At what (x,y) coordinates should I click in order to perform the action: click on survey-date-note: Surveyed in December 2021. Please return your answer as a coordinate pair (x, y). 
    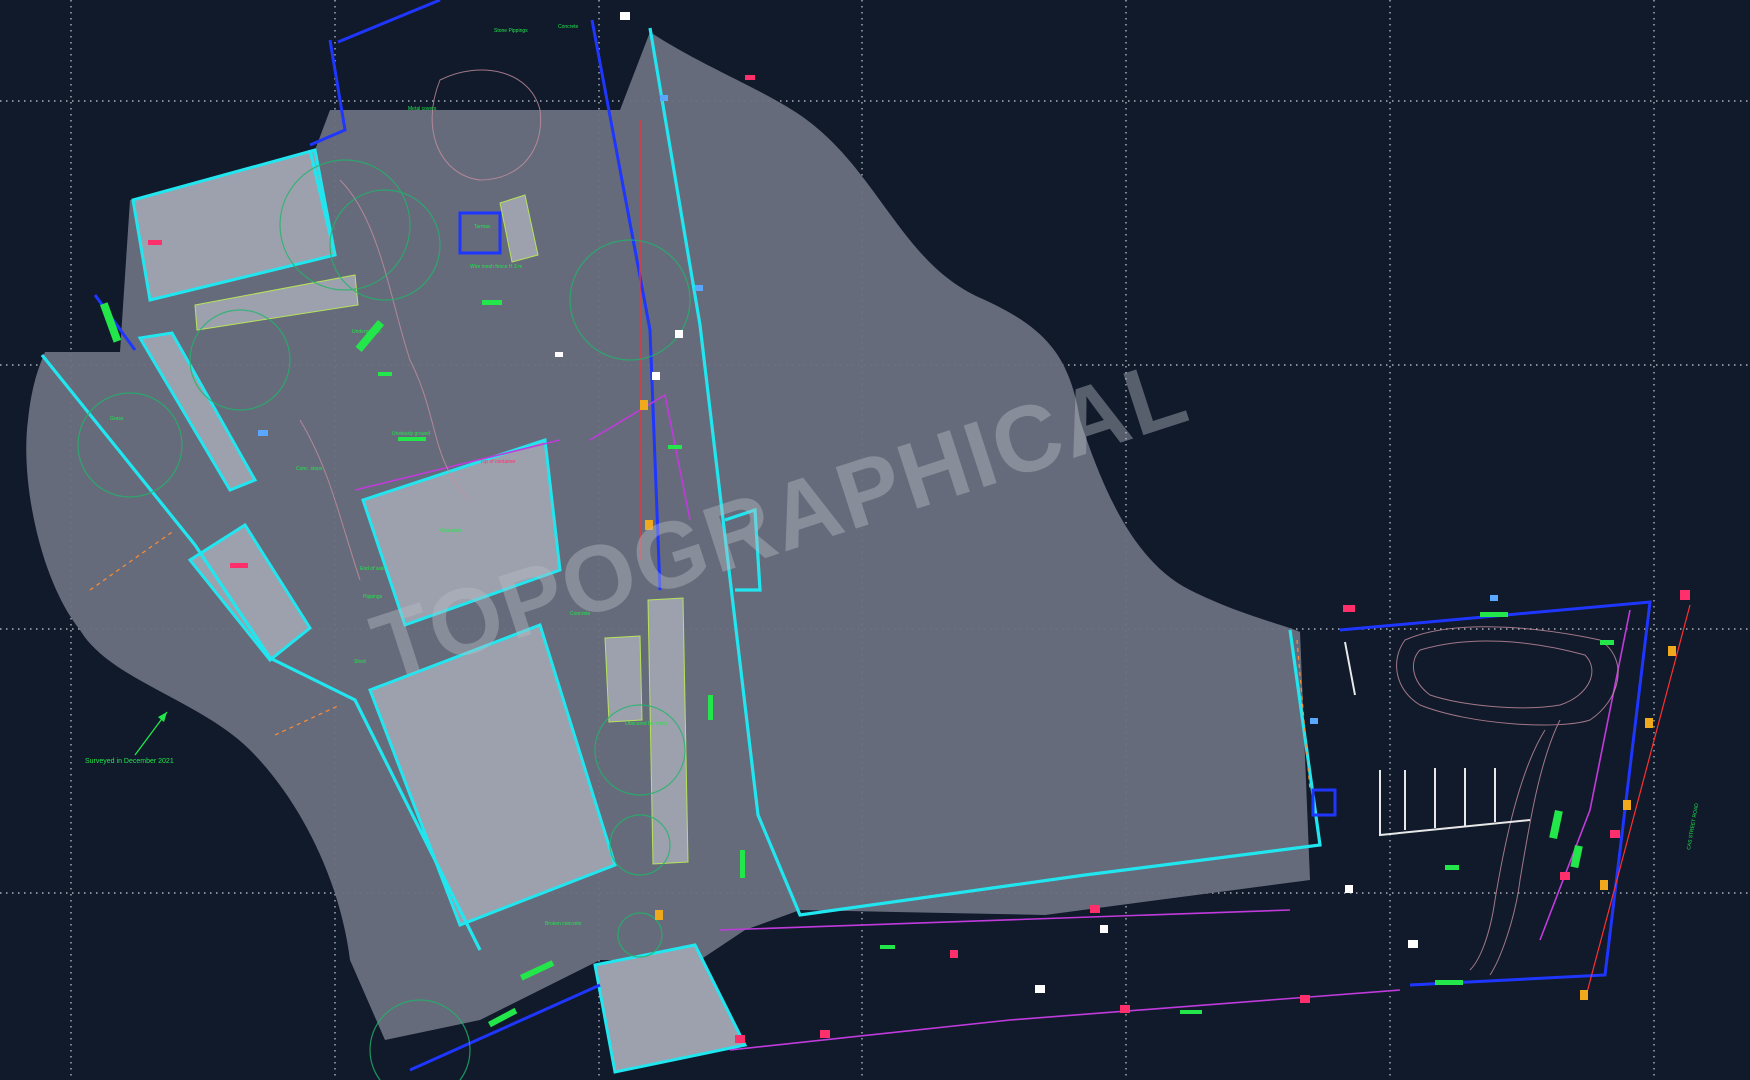
    Looking at the image, I should click on (129, 761).